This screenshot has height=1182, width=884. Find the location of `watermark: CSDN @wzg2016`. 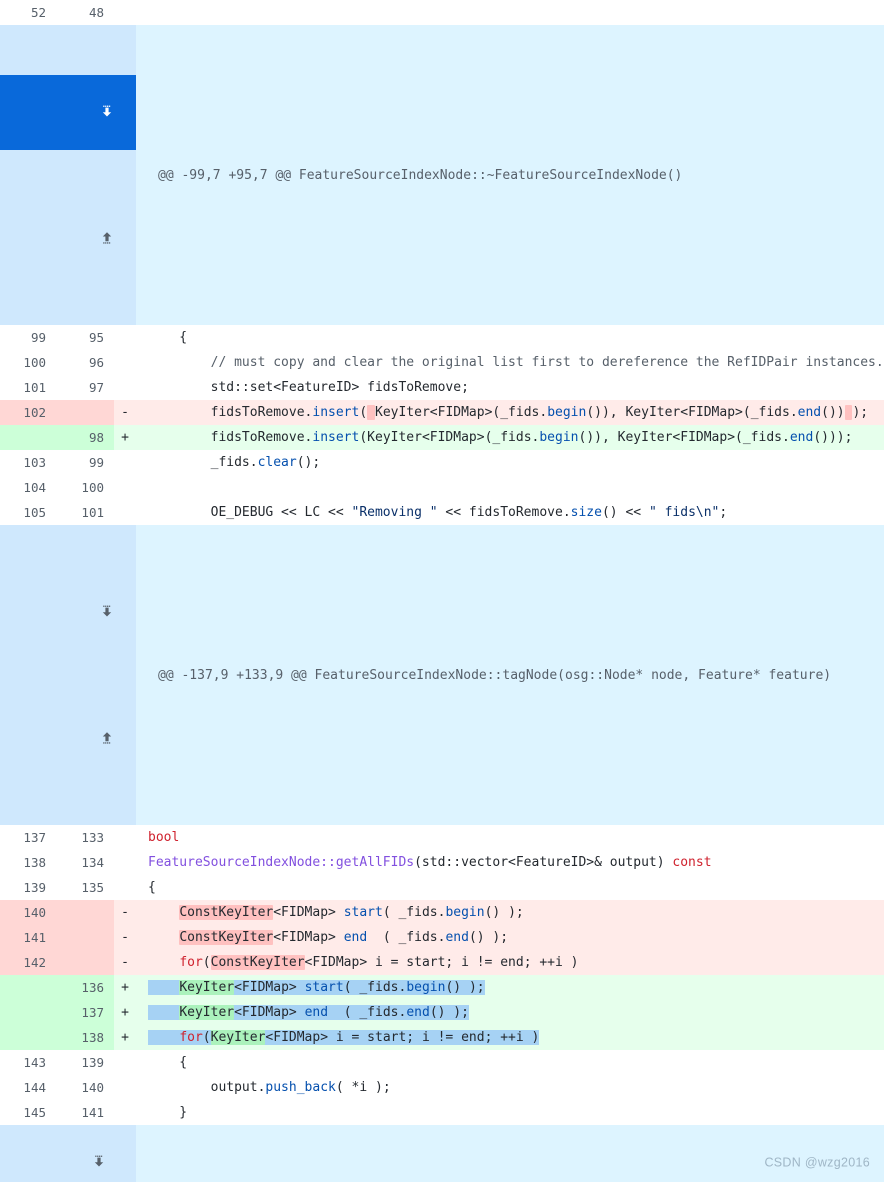

watermark: CSDN @wzg2016 is located at coordinates (817, 1162).